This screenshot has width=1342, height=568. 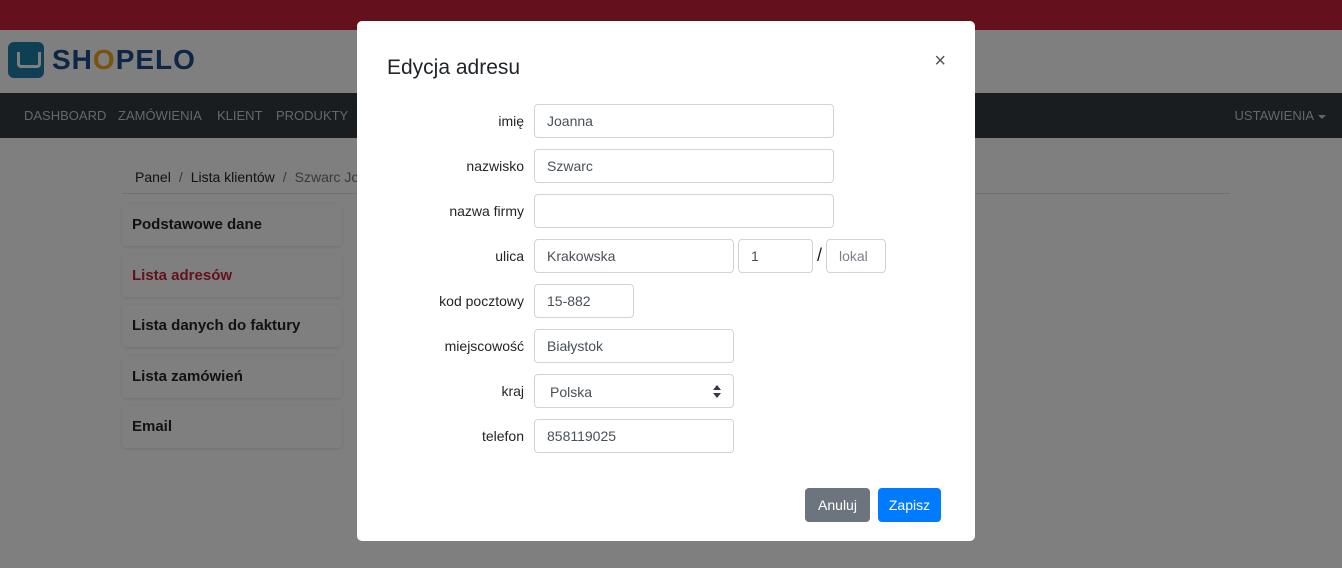 What do you see at coordinates (481, 301) in the screenshot?
I see `postal-code-label: kod pocztowy` at bounding box center [481, 301].